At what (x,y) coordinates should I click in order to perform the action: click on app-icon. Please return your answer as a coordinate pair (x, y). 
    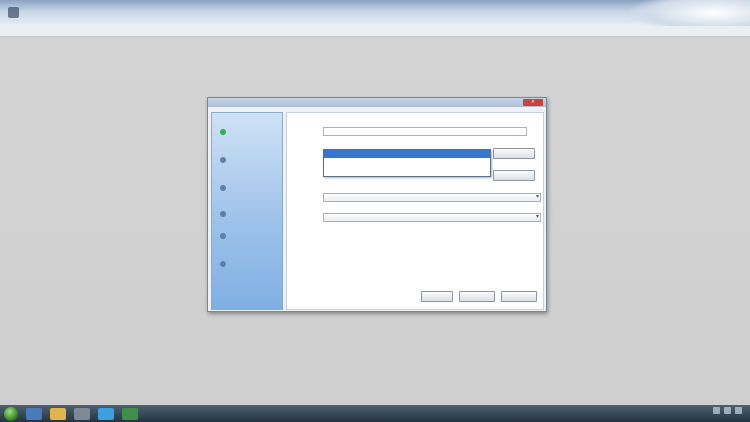
    Looking at the image, I should click on (82, 413).